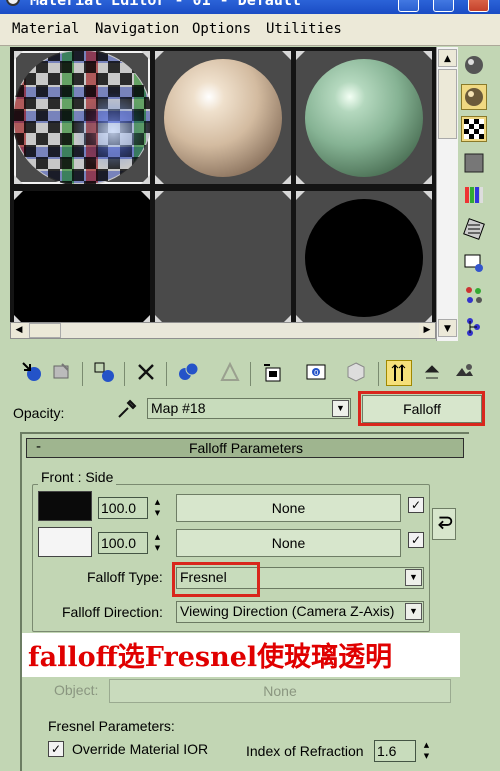 The image size is (500, 771). I want to click on black-sphere, so click(364, 258).